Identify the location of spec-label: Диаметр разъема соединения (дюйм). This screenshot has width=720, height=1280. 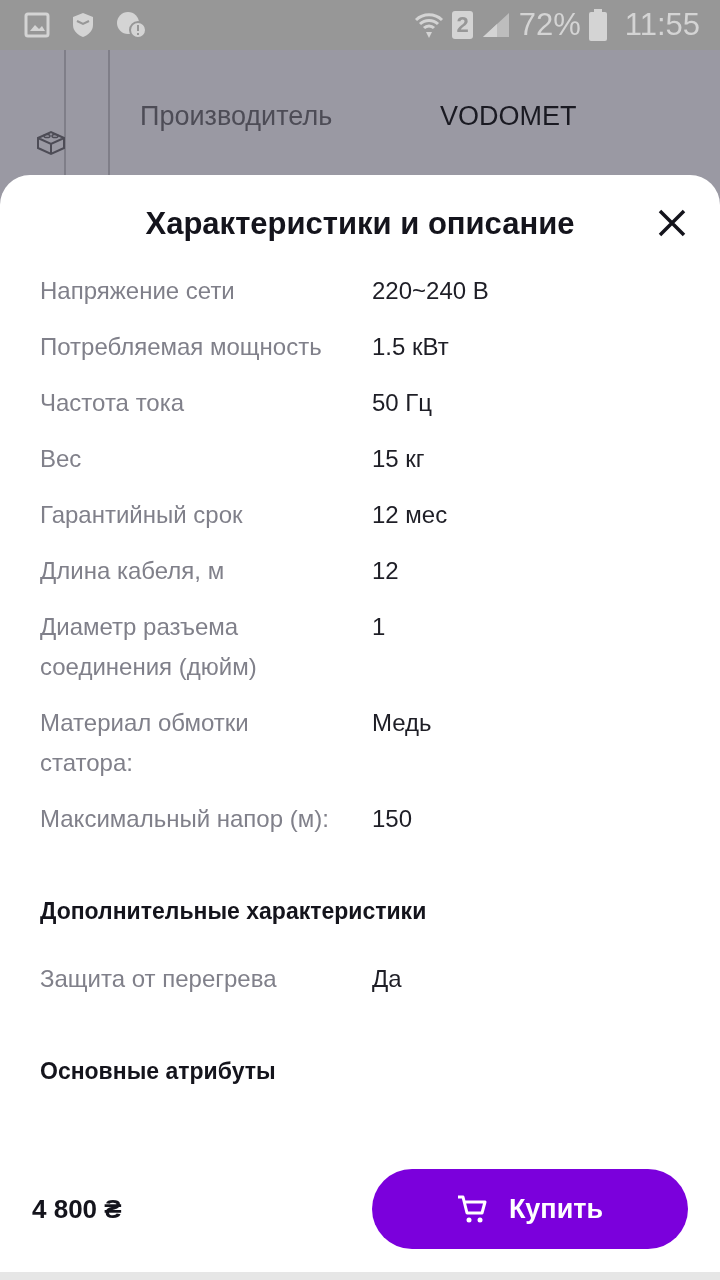
(149, 647).